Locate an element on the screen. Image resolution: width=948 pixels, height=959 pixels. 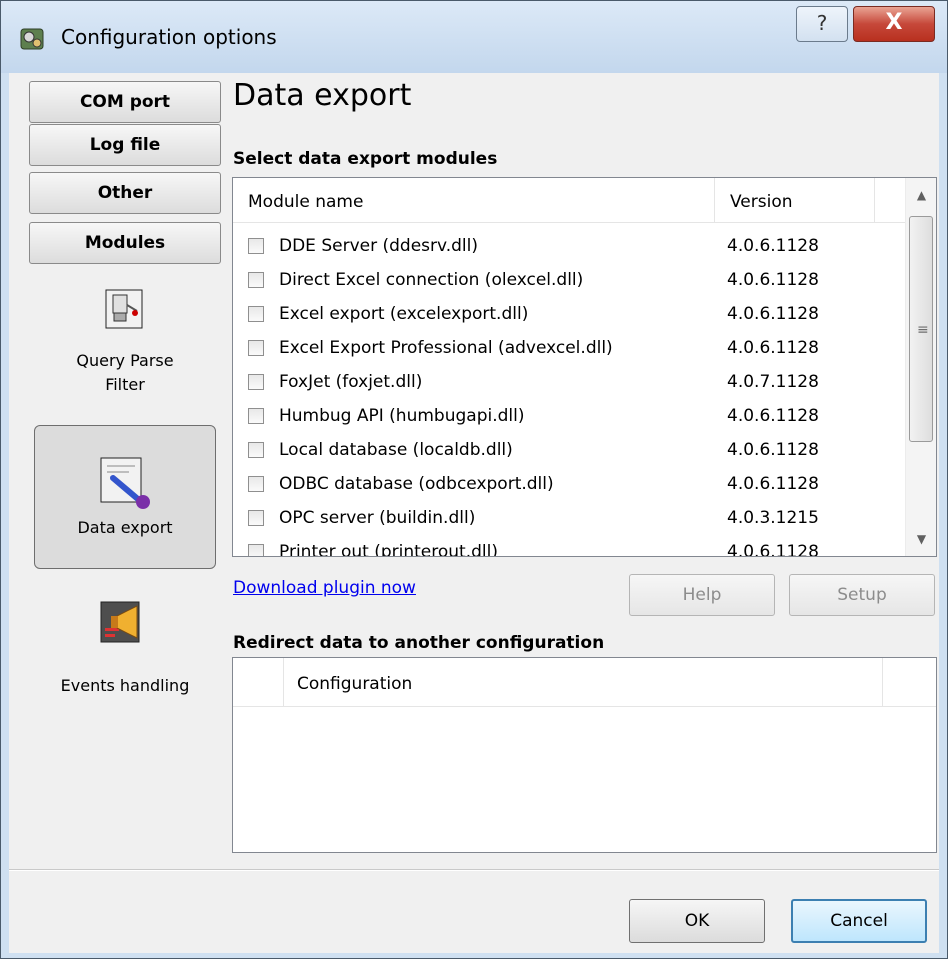
module-name: Direct Excel connection (olexcel.dll) is located at coordinates (431, 280).